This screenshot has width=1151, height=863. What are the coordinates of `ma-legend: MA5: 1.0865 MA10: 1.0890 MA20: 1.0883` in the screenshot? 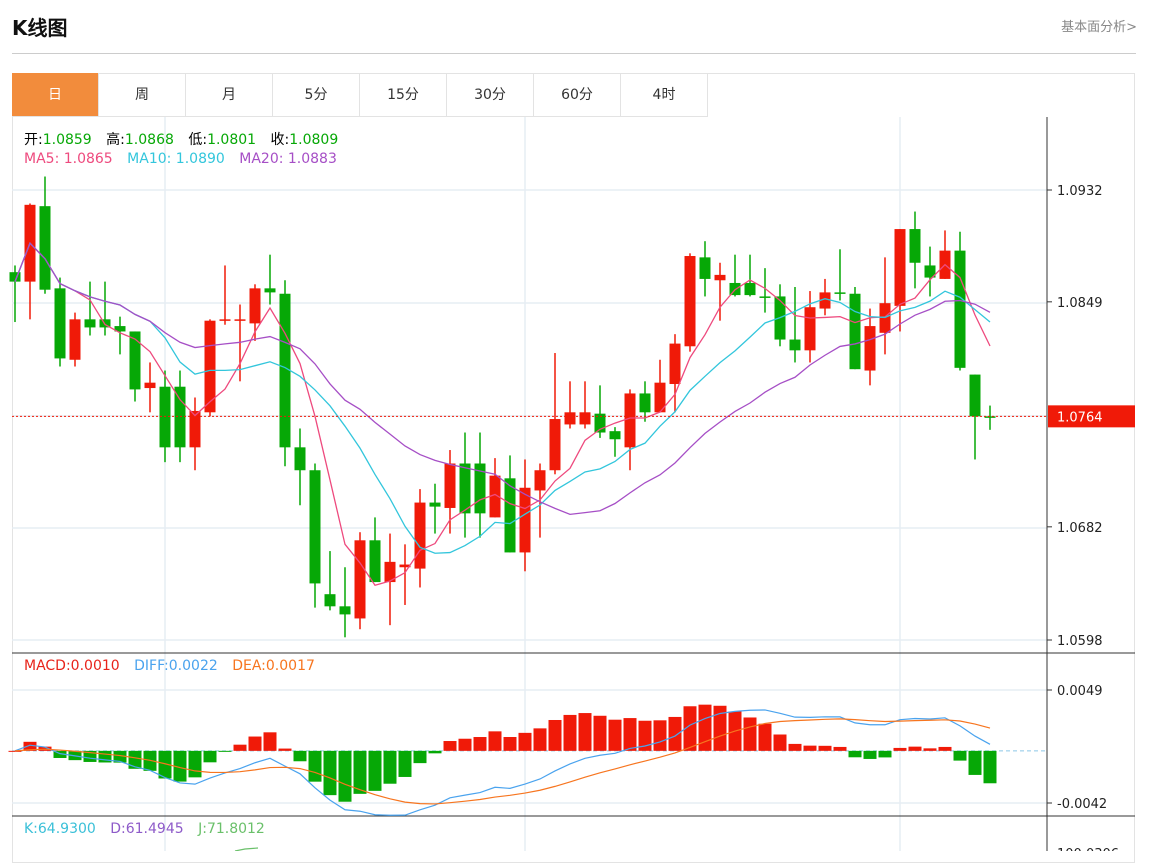 It's located at (185, 159).